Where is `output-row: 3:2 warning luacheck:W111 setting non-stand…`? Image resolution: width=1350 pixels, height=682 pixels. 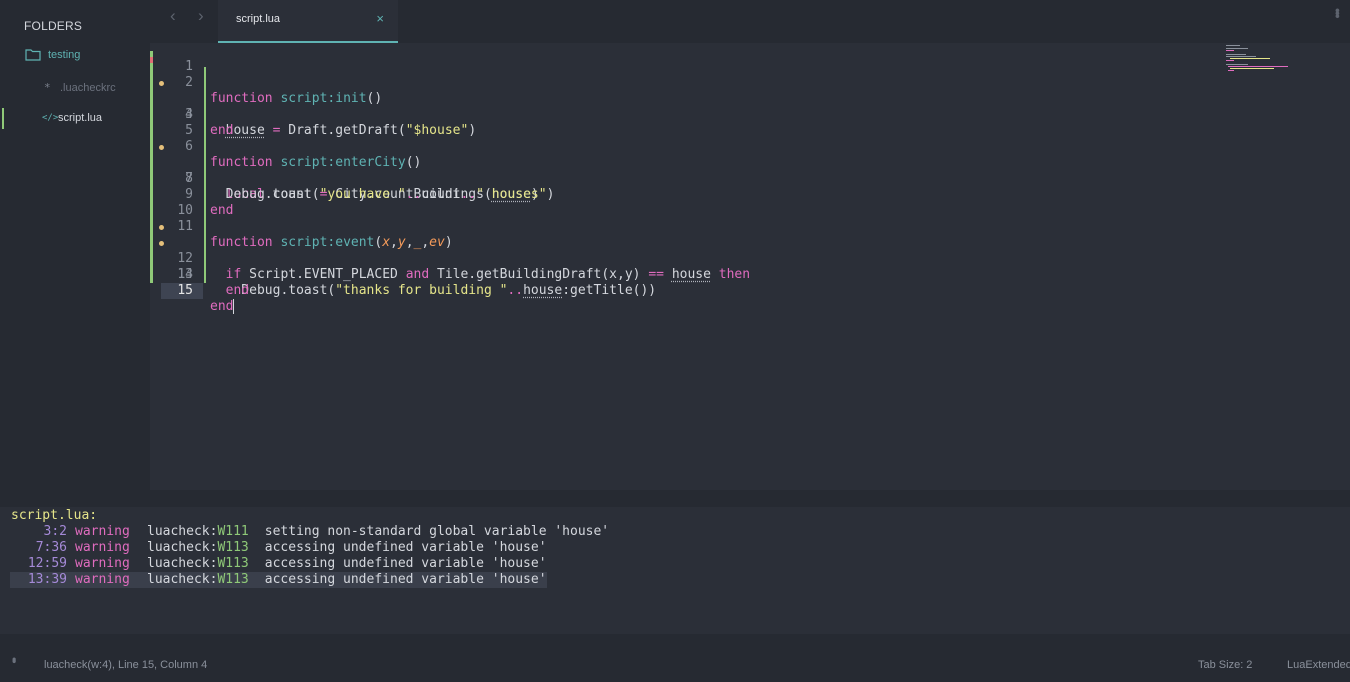
output-row: 3:2 warning luacheck:W111 setting non-stand… is located at coordinates (310, 532).